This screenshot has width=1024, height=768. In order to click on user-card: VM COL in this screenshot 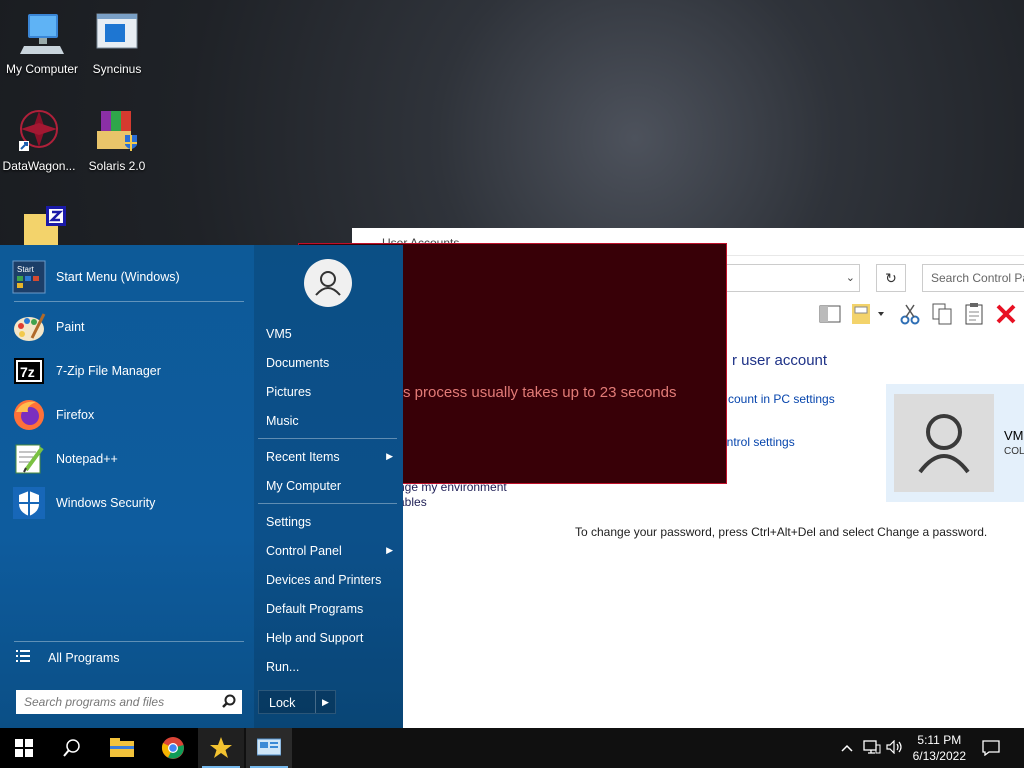, I will do `click(955, 443)`.